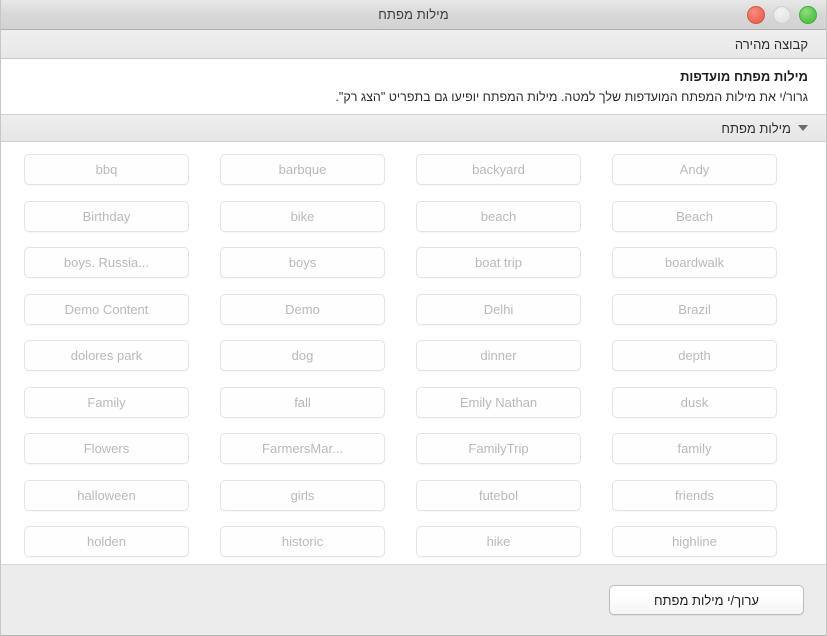 This screenshot has height=636, width=827. Describe the element at coordinates (302, 262) in the screenshot. I see `keyword-chip: boys` at that location.